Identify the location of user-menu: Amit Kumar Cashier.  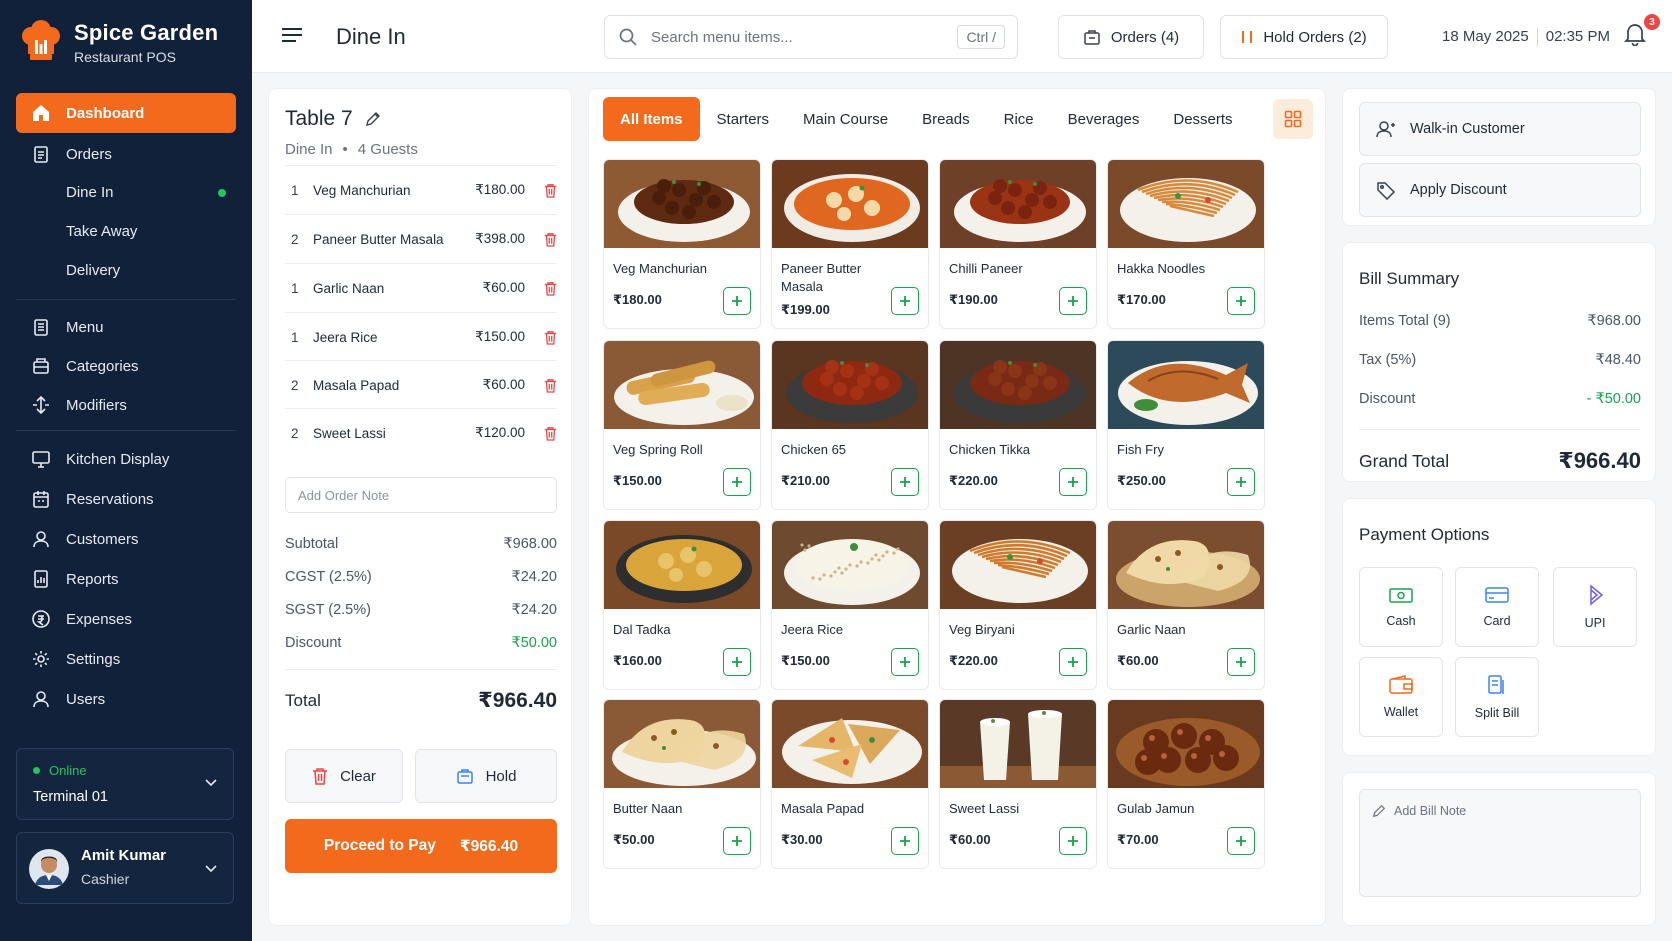
(125, 868).